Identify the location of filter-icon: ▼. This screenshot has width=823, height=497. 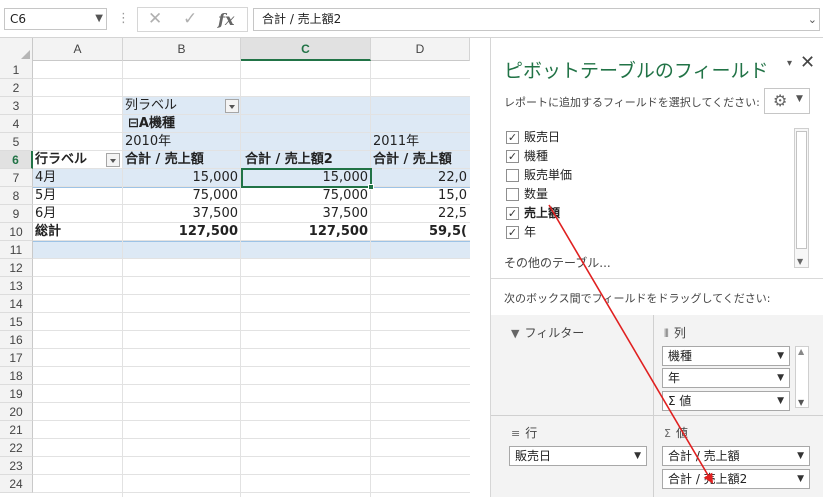
(515, 333).